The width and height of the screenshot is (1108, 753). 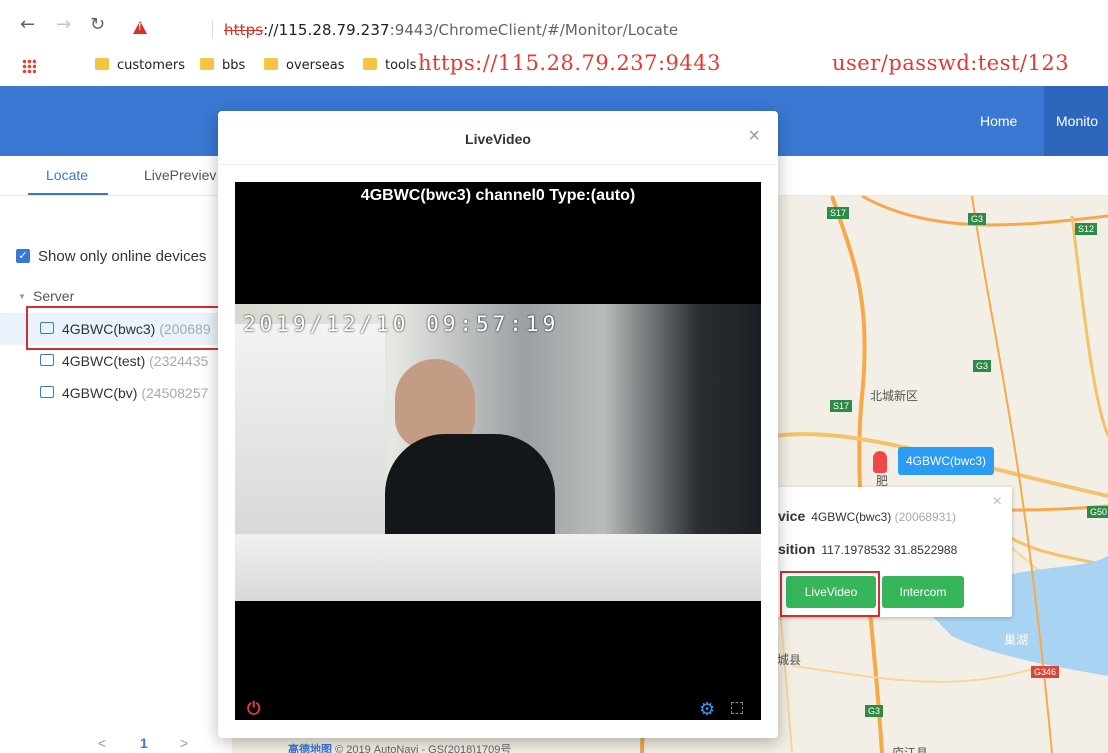 What do you see at coordinates (22, 296) in the screenshot?
I see `caret-down-icon: ▼` at bounding box center [22, 296].